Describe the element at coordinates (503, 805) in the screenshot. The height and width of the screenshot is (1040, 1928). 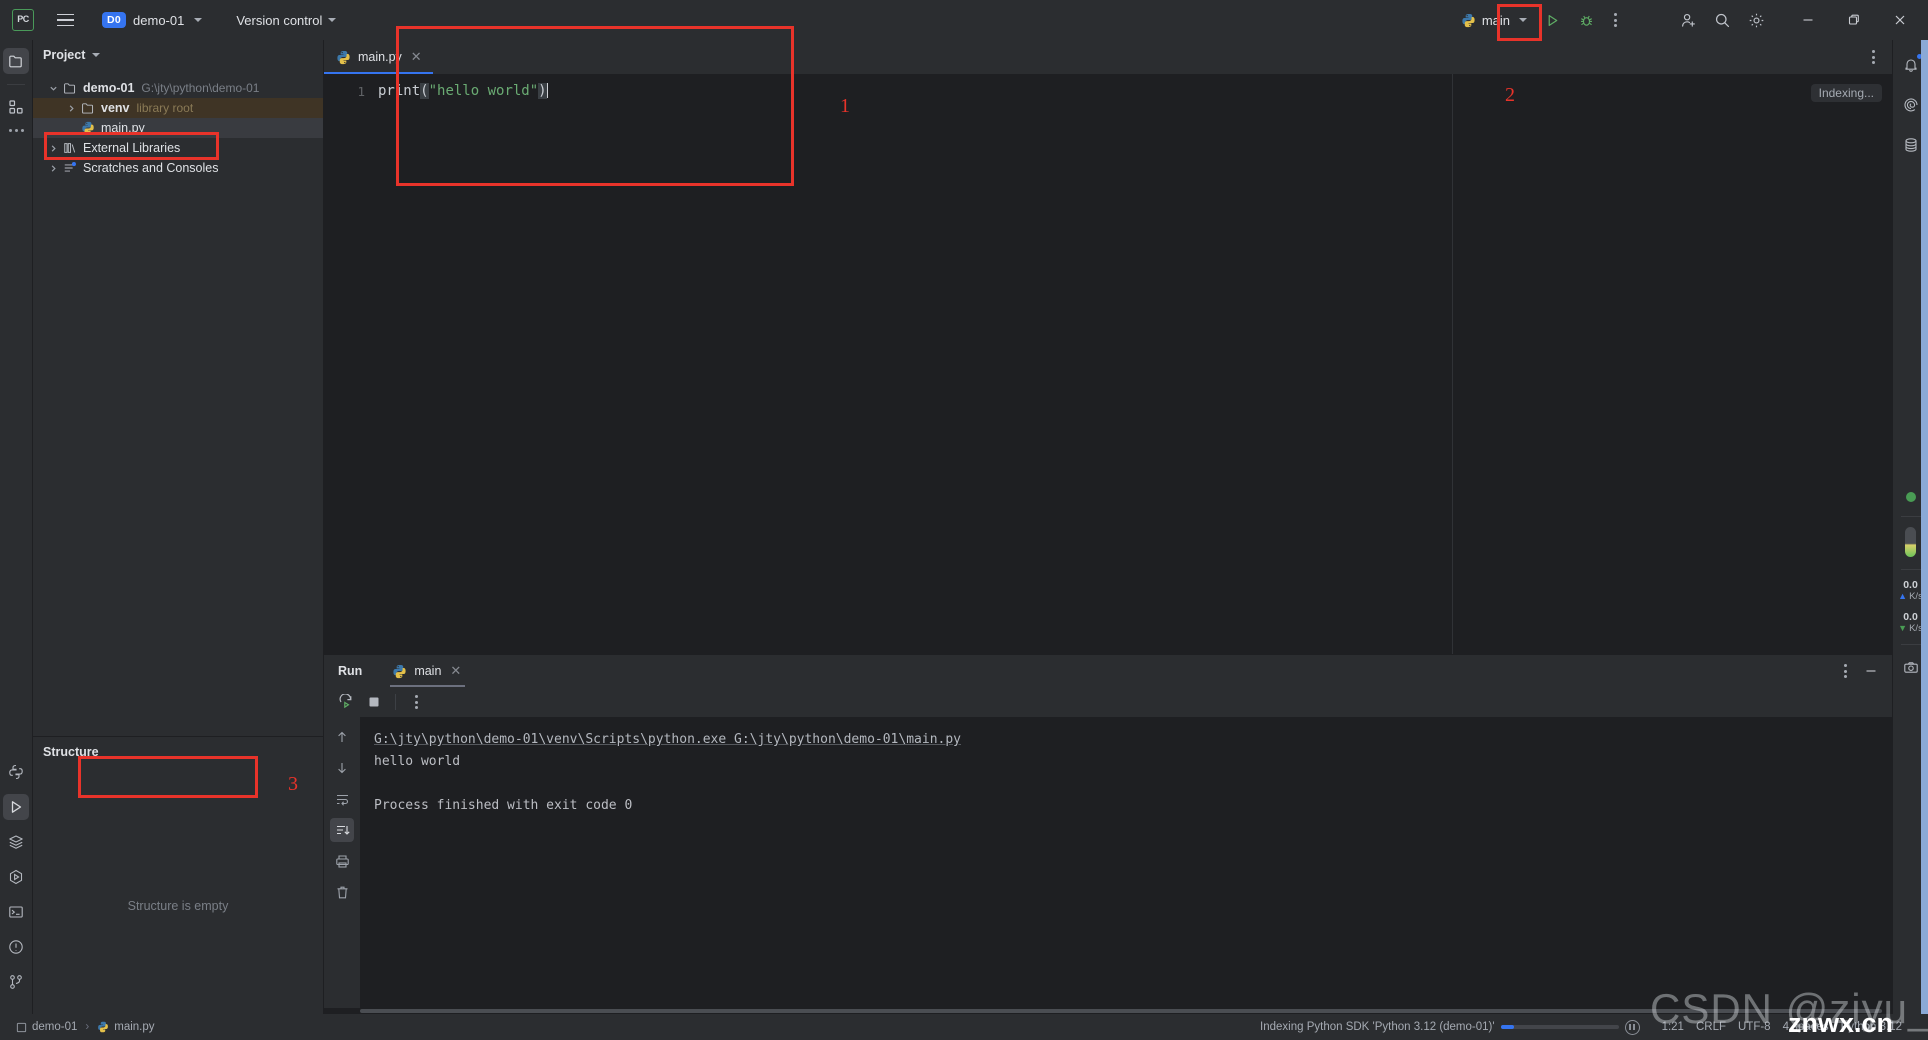
I see `console-line-exit: Process finished with exit code 0` at that location.